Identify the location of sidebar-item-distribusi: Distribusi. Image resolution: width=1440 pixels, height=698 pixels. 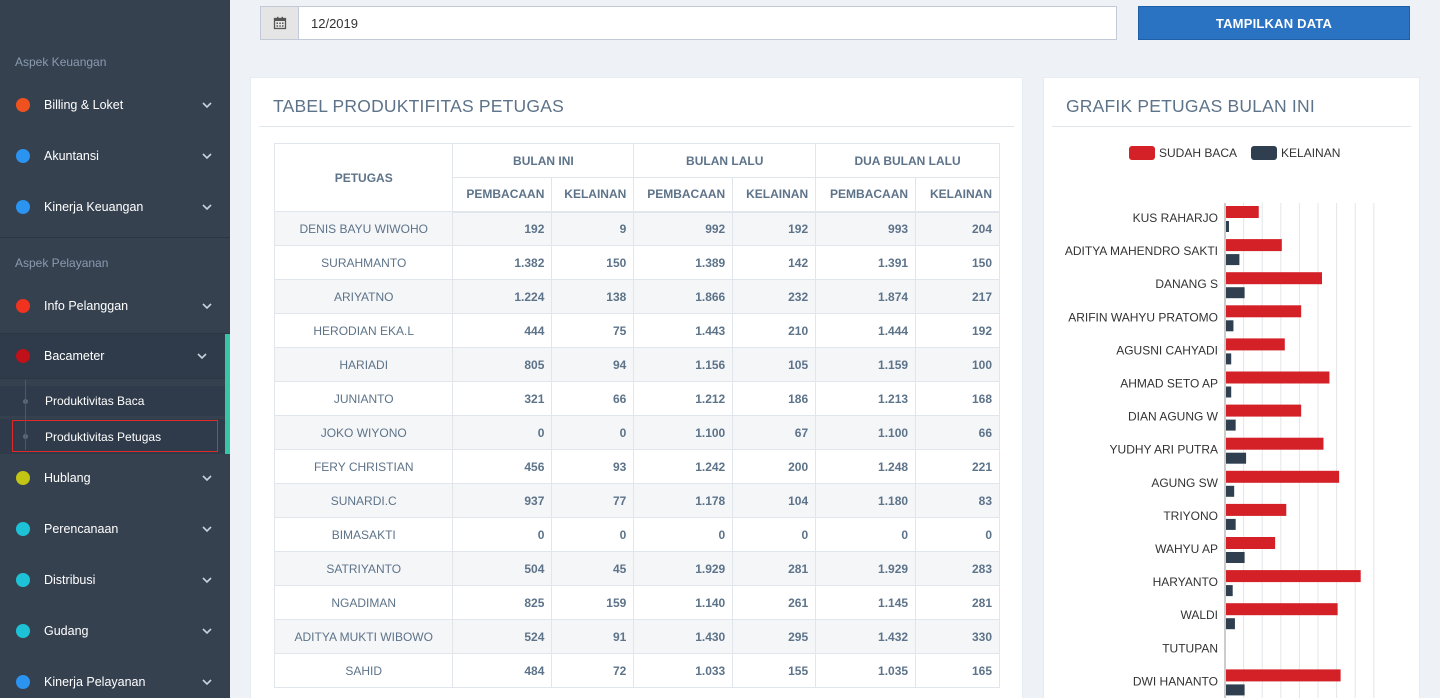
(115, 580).